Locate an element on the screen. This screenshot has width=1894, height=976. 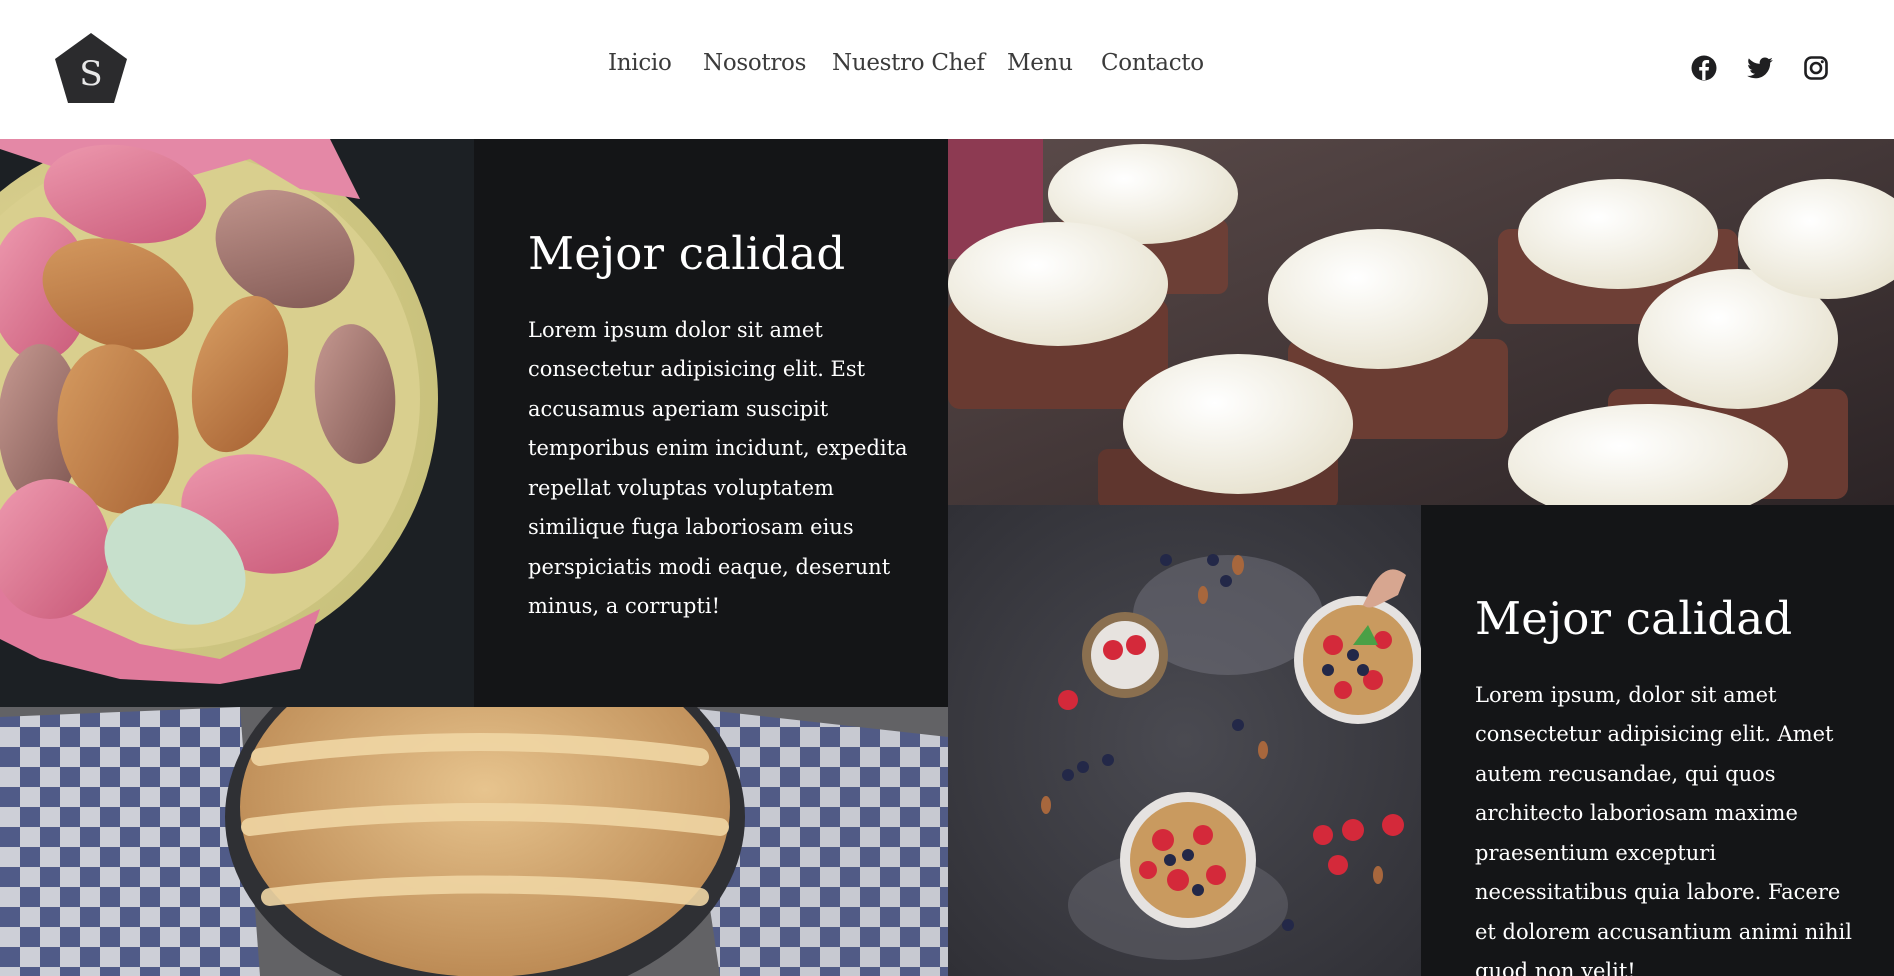
section-title-2: Mejor calidad is located at coordinates (1634, 618).